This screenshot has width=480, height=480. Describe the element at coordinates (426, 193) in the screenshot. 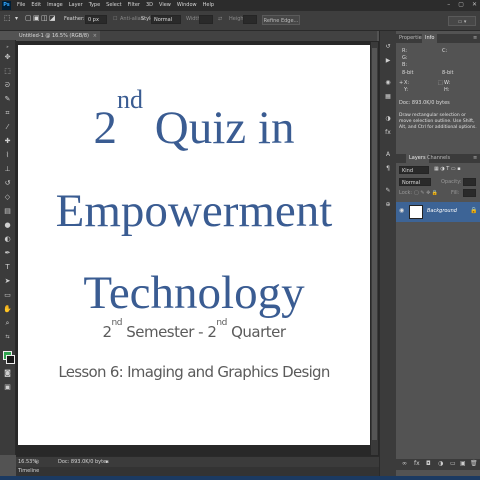

I see `lock-icons: ▢ ✎ ✥ 🔒` at that location.